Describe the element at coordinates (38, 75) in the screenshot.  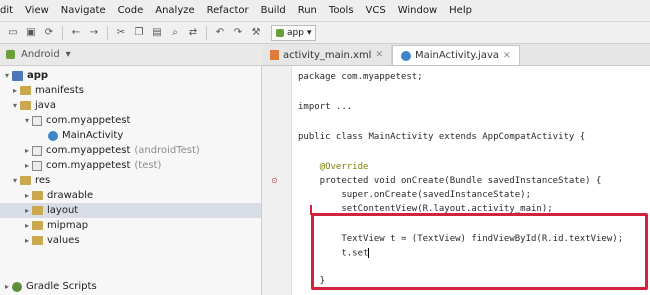
I see `tree-item-label: app` at that location.